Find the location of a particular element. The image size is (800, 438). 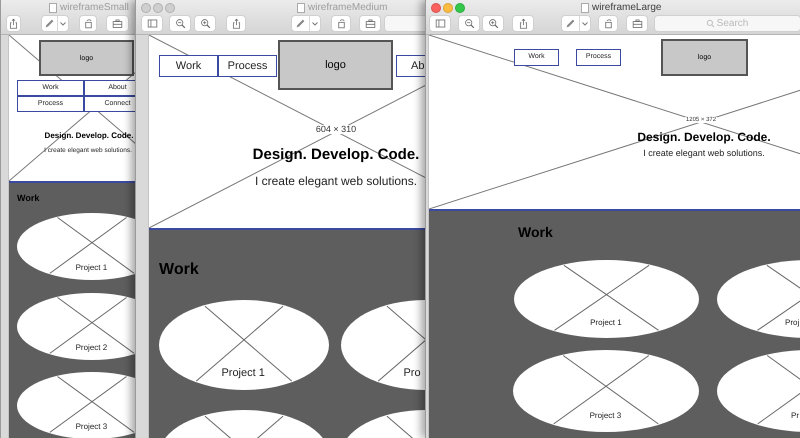

project-label: Pr is located at coordinates (795, 416).